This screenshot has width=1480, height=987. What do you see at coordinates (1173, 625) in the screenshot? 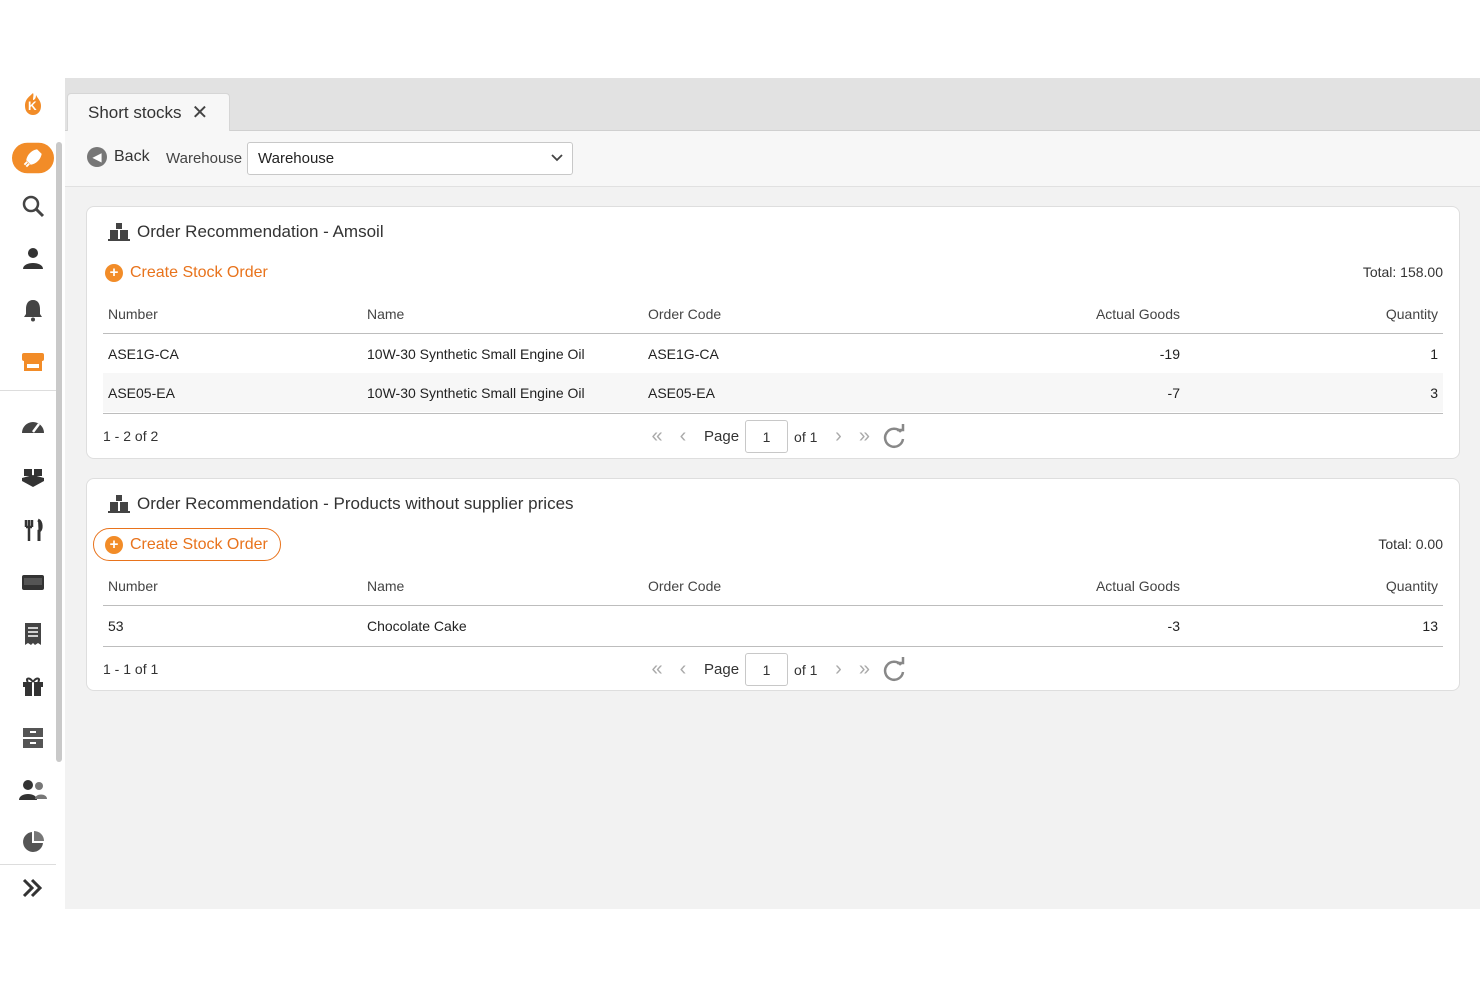
I see `cell-actual-goods: -3` at bounding box center [1173, 625].